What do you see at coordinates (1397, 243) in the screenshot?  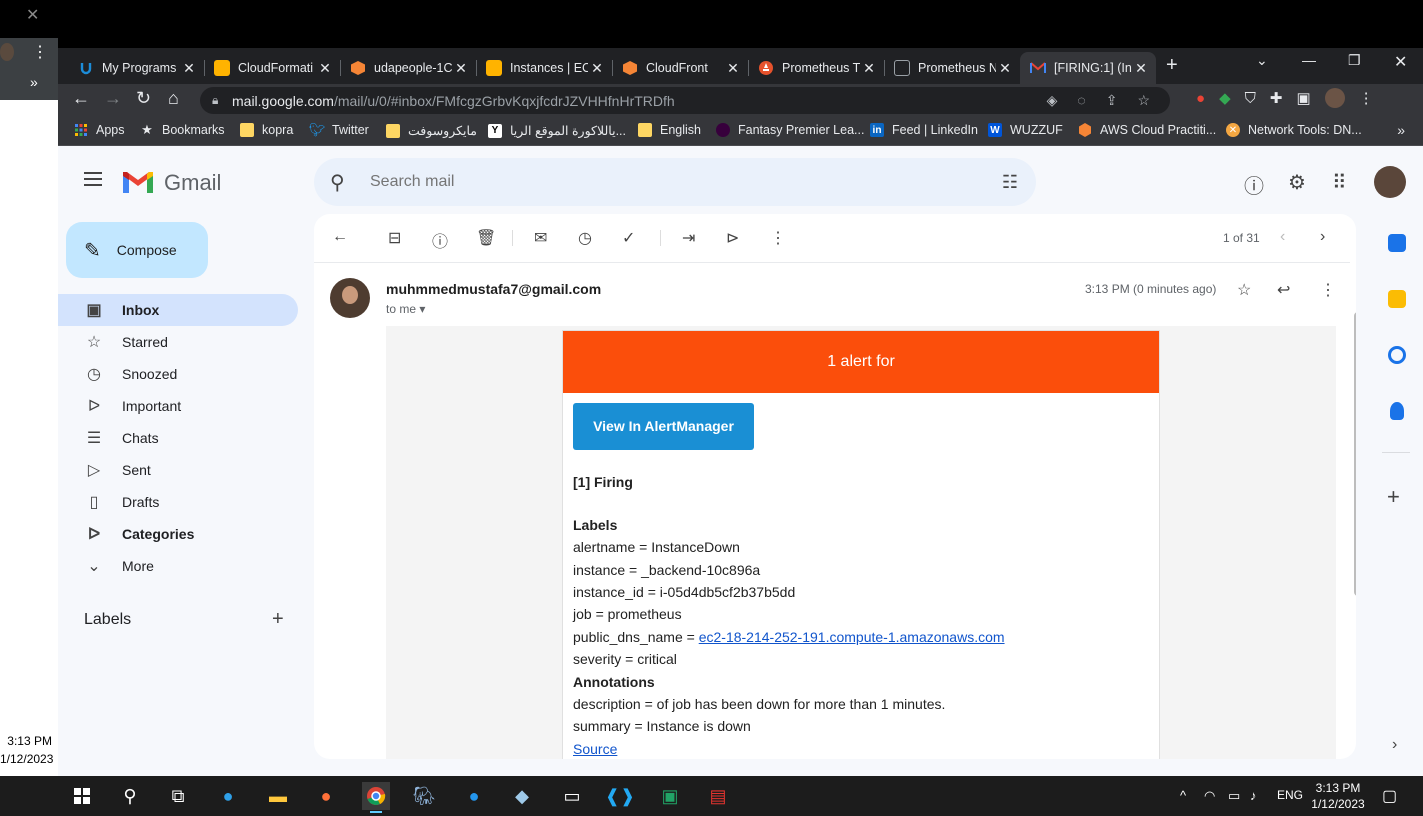 I see `calendar-icon` at bounding box center [1397, 243].